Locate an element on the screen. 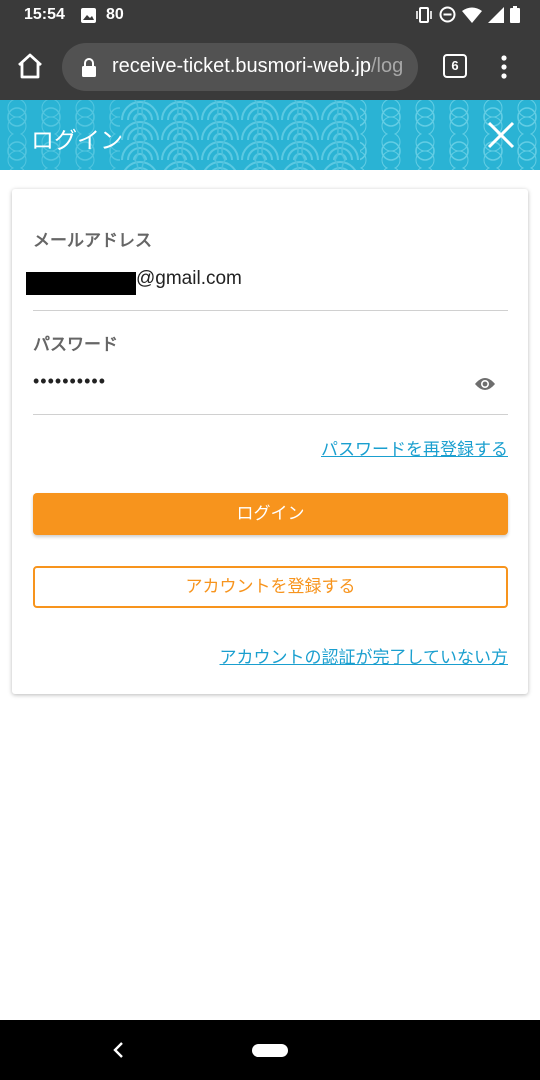  password-underline is located at coordinates (270, 414).